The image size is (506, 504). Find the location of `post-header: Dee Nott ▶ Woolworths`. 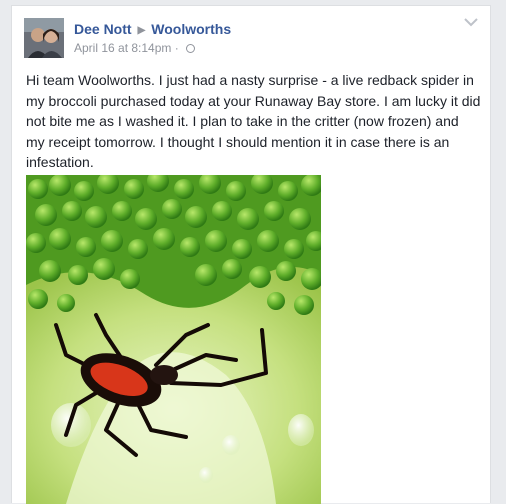

post-header: Dee Nott ▶ Woolworths is located at coordinates (152, 29).